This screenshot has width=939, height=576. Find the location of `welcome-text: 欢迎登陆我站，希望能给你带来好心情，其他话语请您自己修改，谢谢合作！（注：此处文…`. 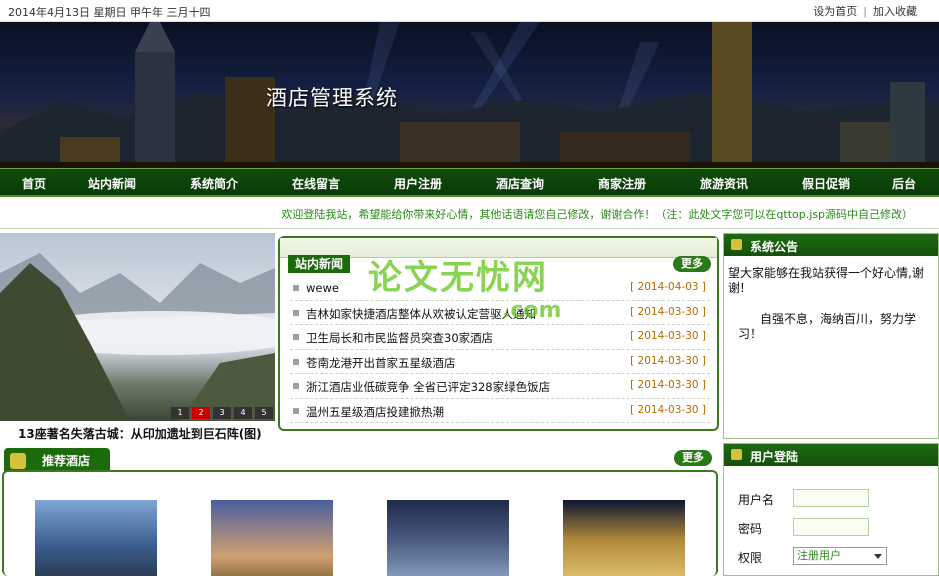

welcome-text: 欢迎登陆我站，希望能给你带来好心情，其他话语请您自己修改，谢谢合作！（注：此处文… is located at coordinates (597, 214).